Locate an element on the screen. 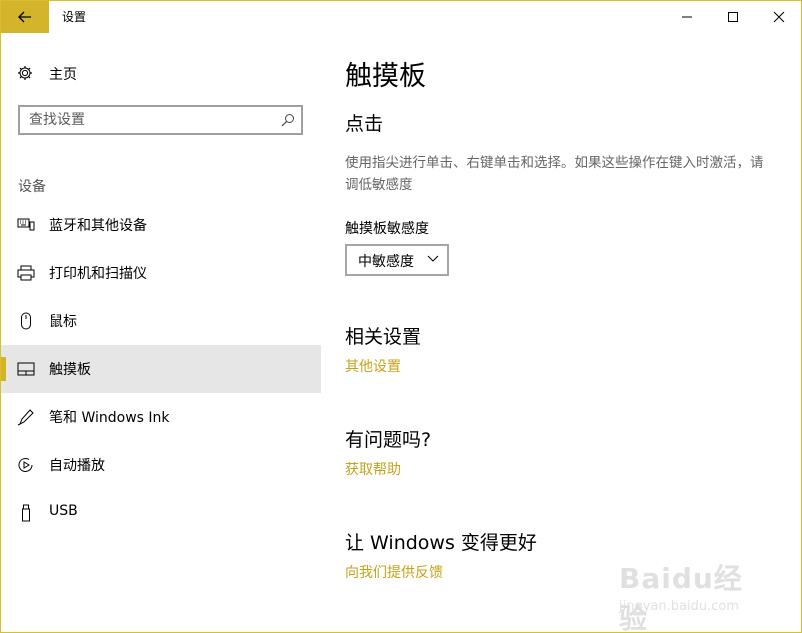 Image resolution: width=802 pixels, height=633 pixels. mouse-icon is located at coordinates (26, 321).